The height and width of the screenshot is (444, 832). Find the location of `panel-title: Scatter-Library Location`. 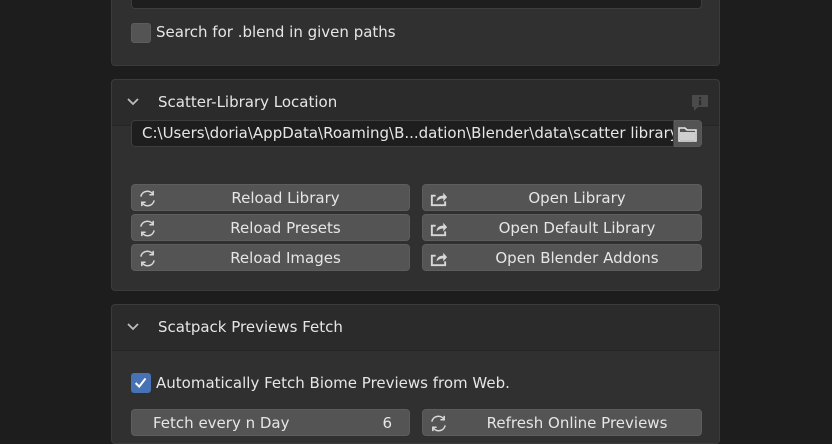

panel-title: Scatter-Library Location is located at coordinates (248, 102).